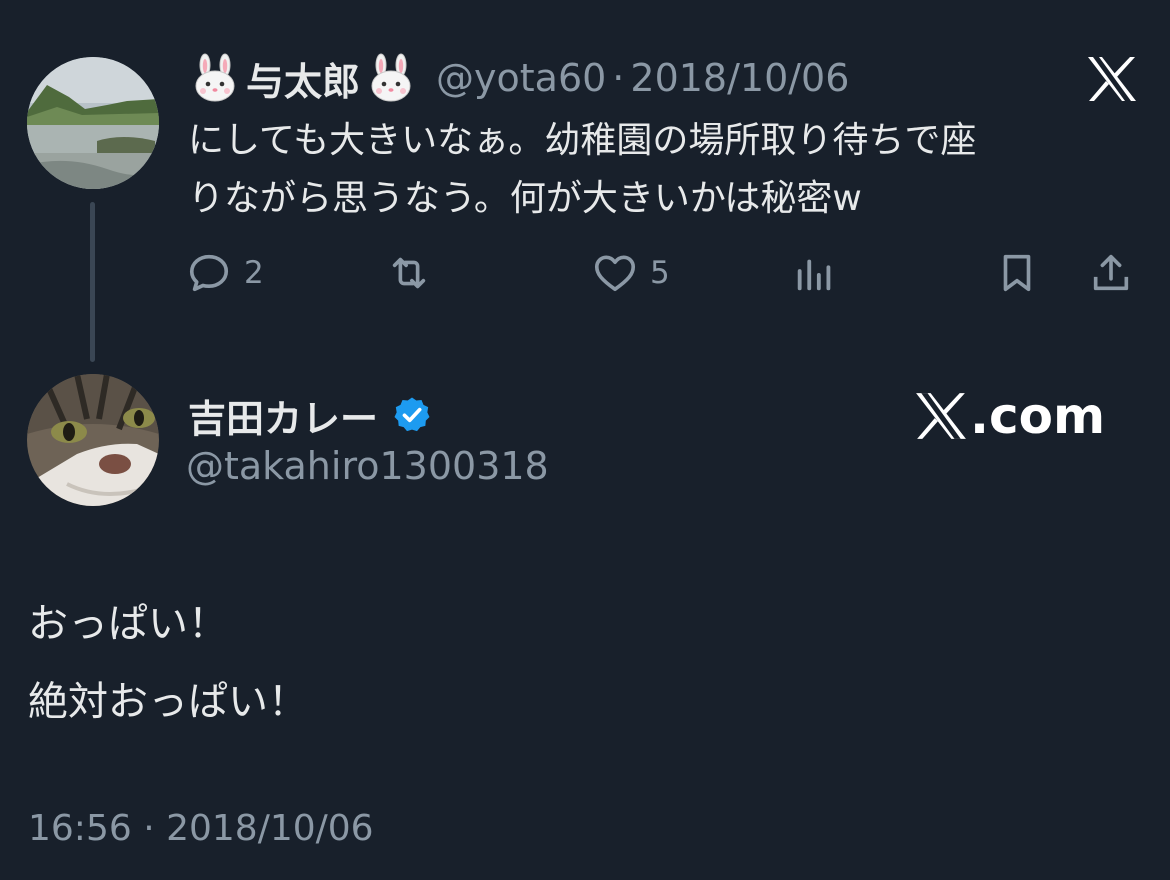 The width and height of the screenshot is (1170, 880). What do you see at coordinates (525, 198) in the screenshot?
I see `tweet-text-line: りながら思うなう。何が大きいかは秘密w` at bounding box center [525, 198].